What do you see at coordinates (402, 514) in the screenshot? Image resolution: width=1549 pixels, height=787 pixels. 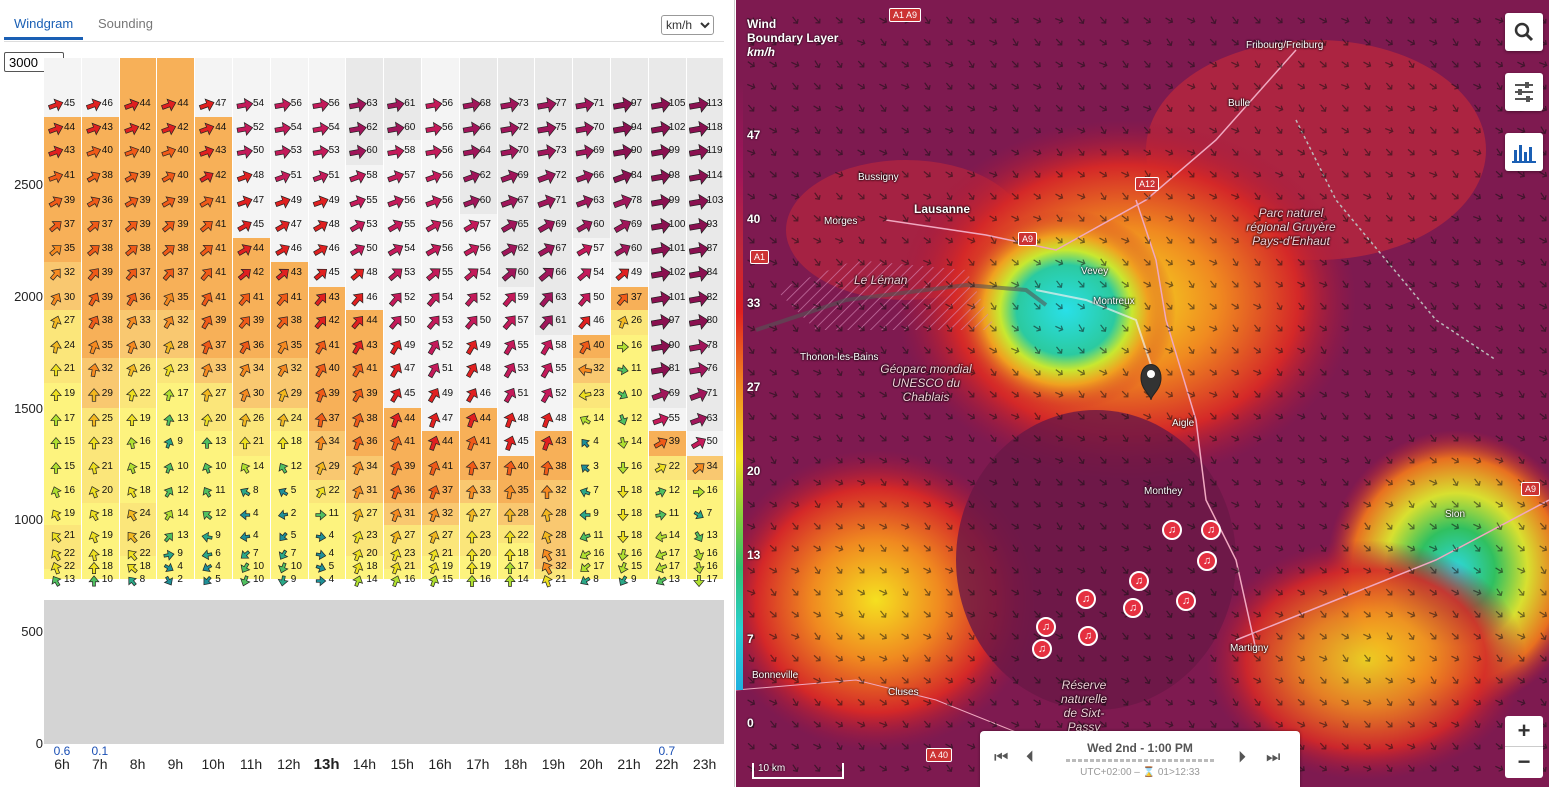 I see `wind-cell: 31` at bounding box center [402, 514].